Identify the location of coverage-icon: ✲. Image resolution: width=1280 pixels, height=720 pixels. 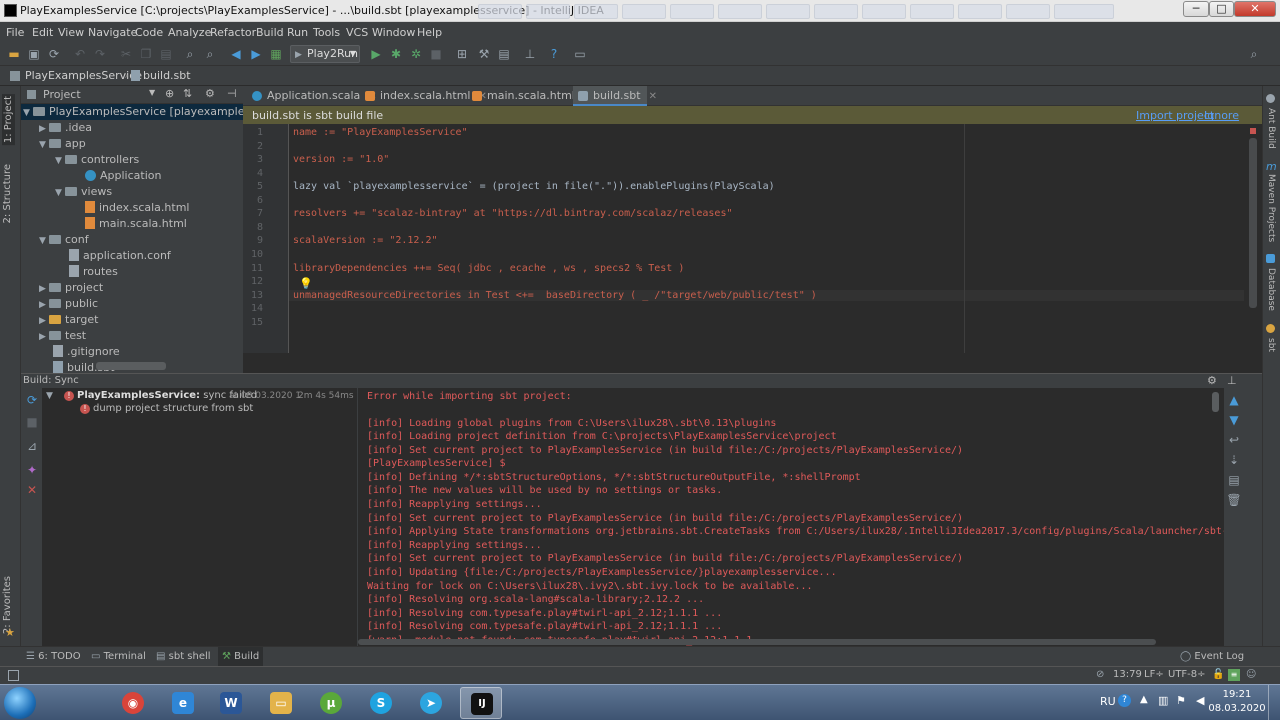
(416, 54).